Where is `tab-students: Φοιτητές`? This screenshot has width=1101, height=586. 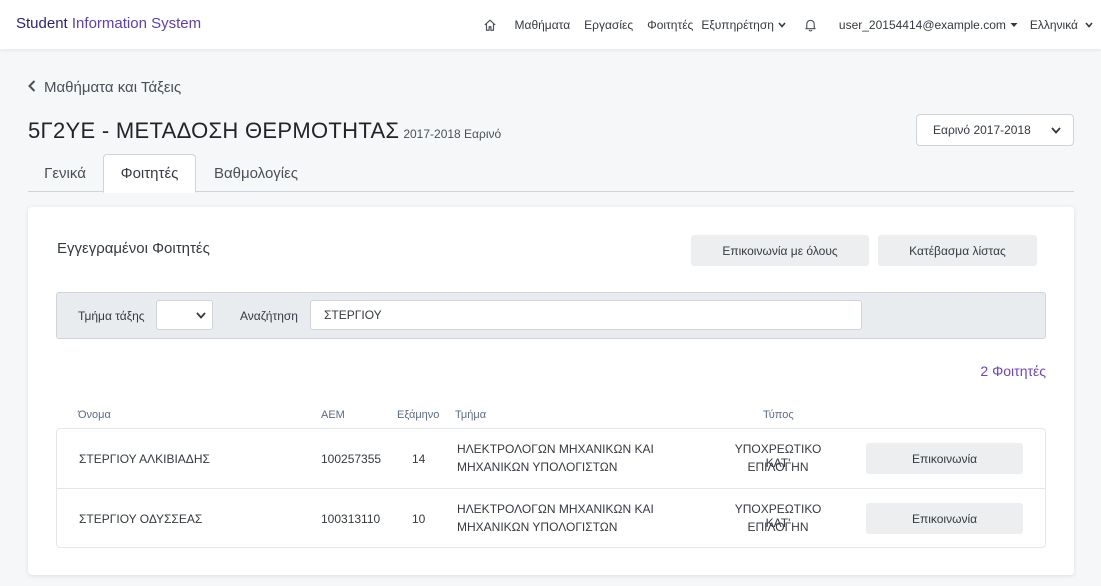
tab-students: Φοιτητές is located at coordinates (149, 173).